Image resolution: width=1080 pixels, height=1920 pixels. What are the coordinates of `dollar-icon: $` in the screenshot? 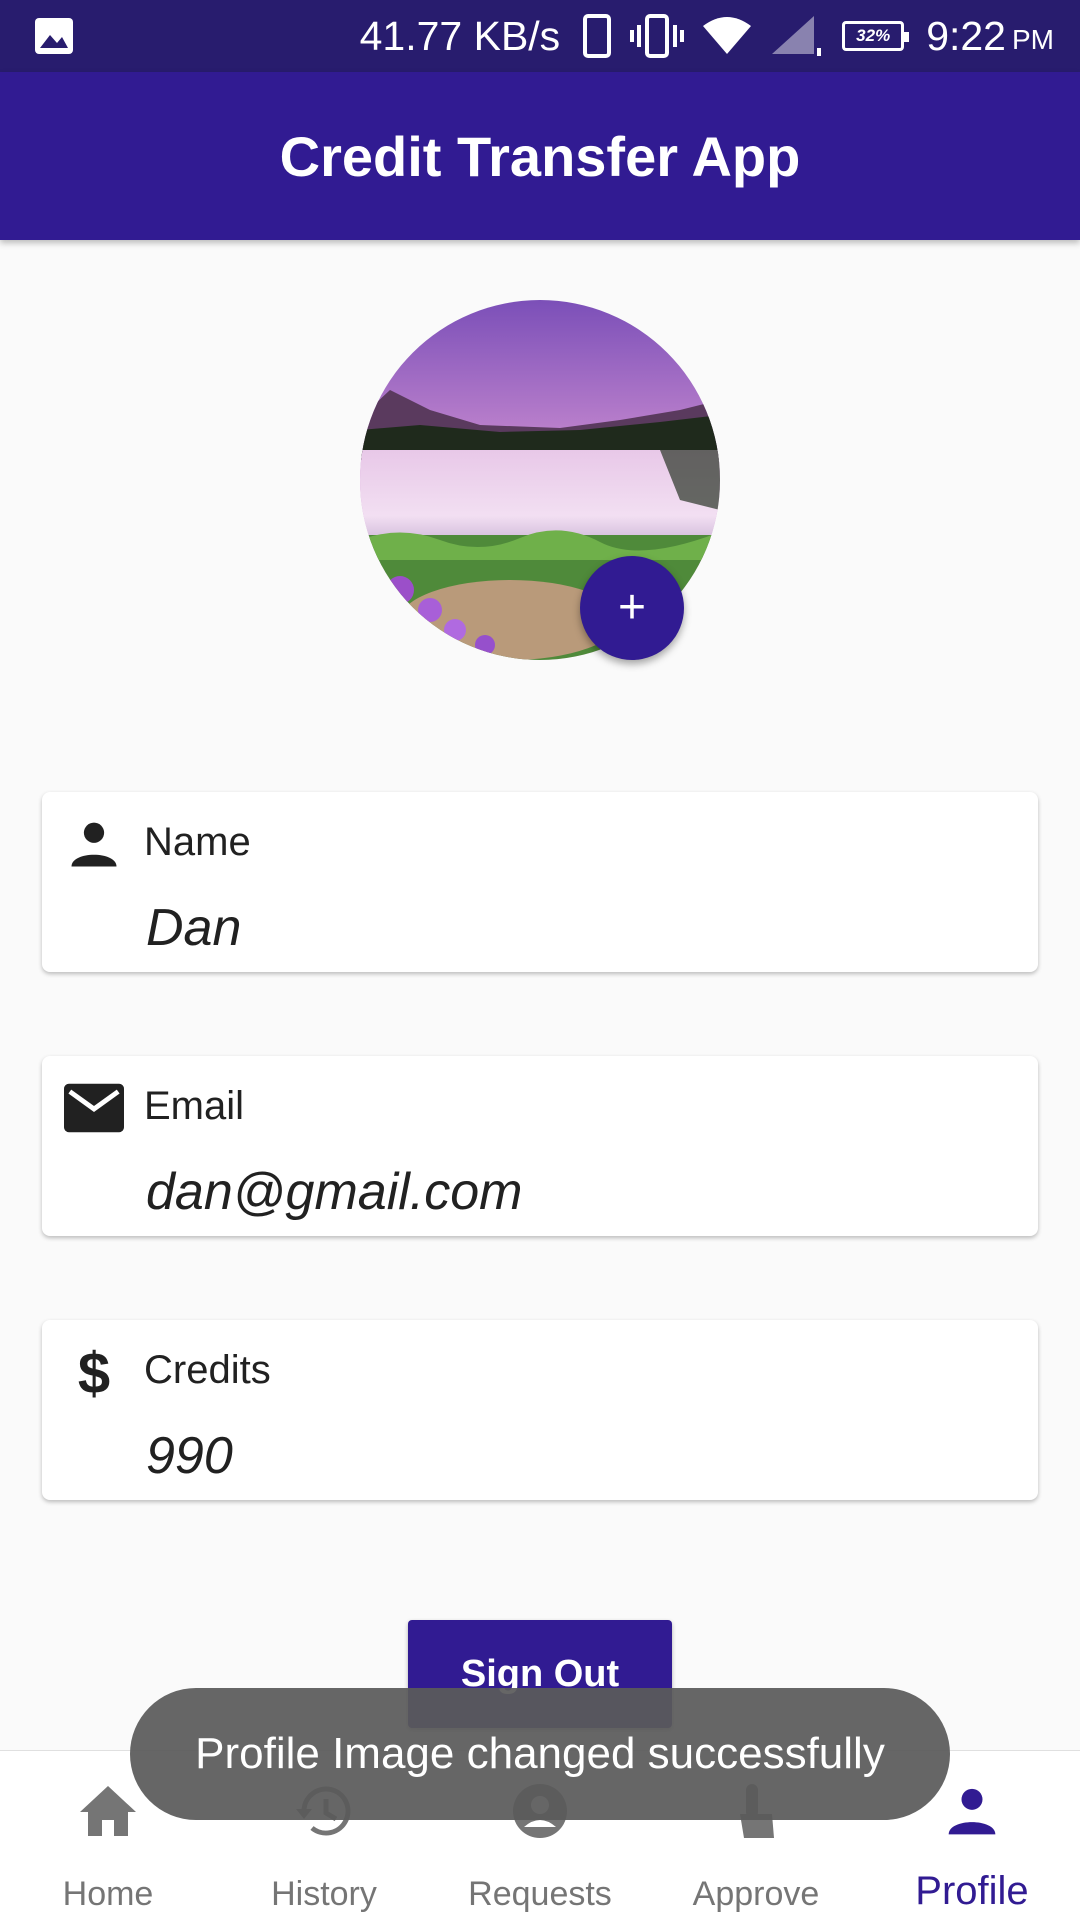 It's located at (94, 1372).